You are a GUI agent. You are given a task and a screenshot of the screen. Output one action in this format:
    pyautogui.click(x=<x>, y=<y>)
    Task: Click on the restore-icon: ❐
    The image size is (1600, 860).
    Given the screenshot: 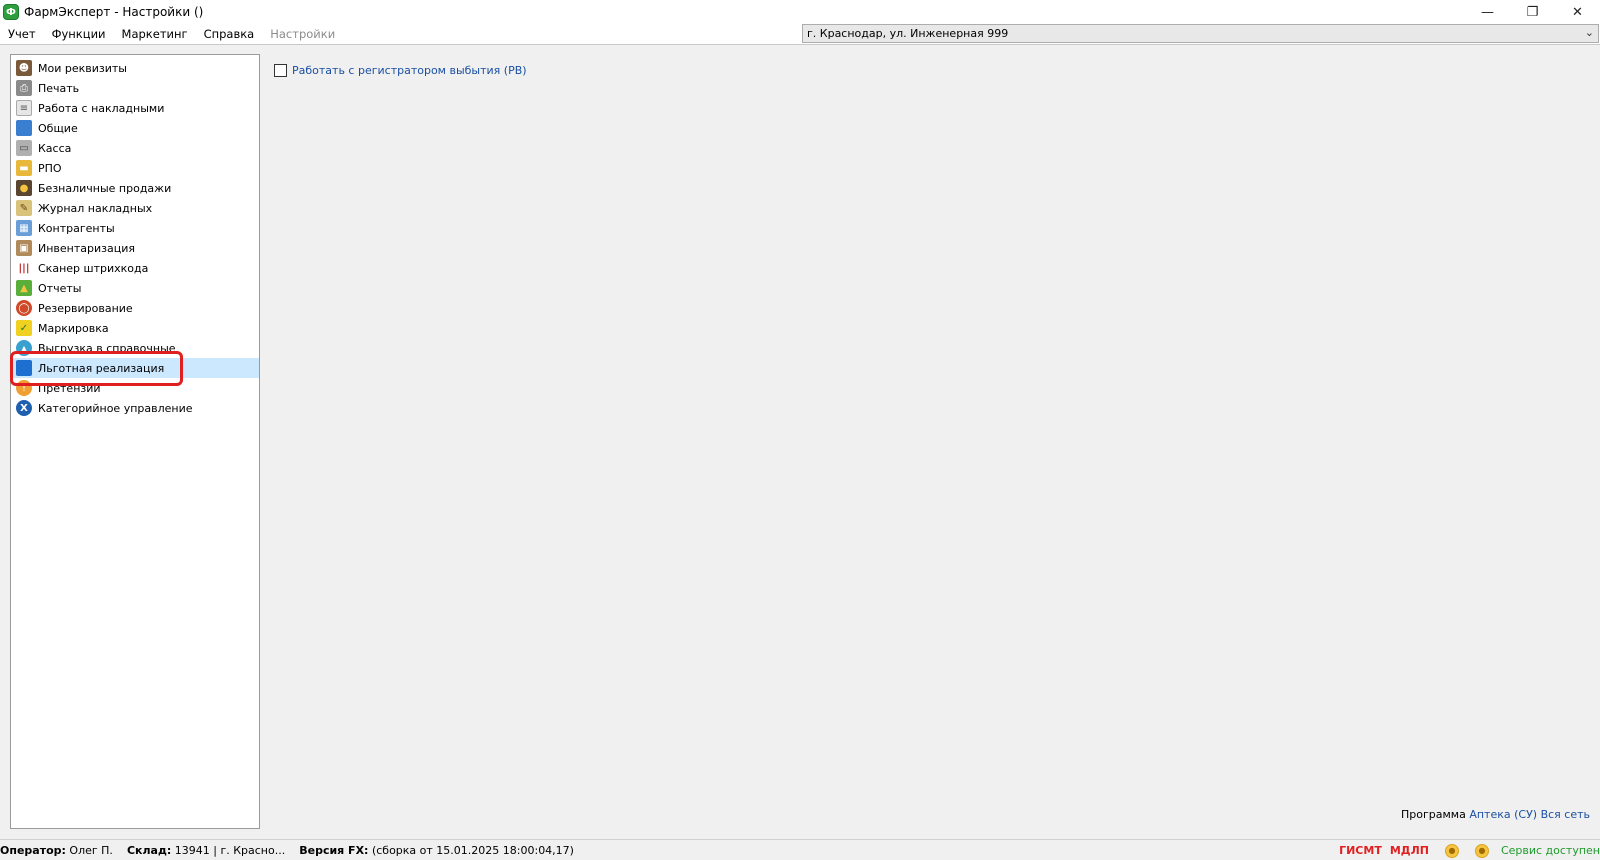 What is the action you would take?
    pyautogui.click(x=1532, y=12)
    